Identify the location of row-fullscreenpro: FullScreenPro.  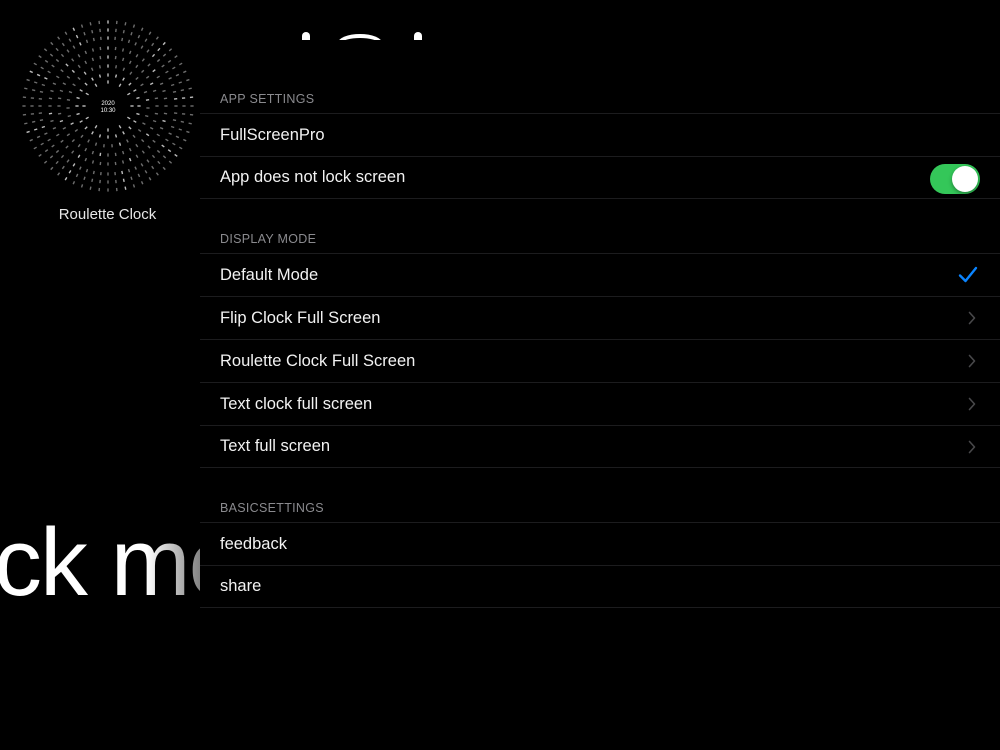
(600, 134).